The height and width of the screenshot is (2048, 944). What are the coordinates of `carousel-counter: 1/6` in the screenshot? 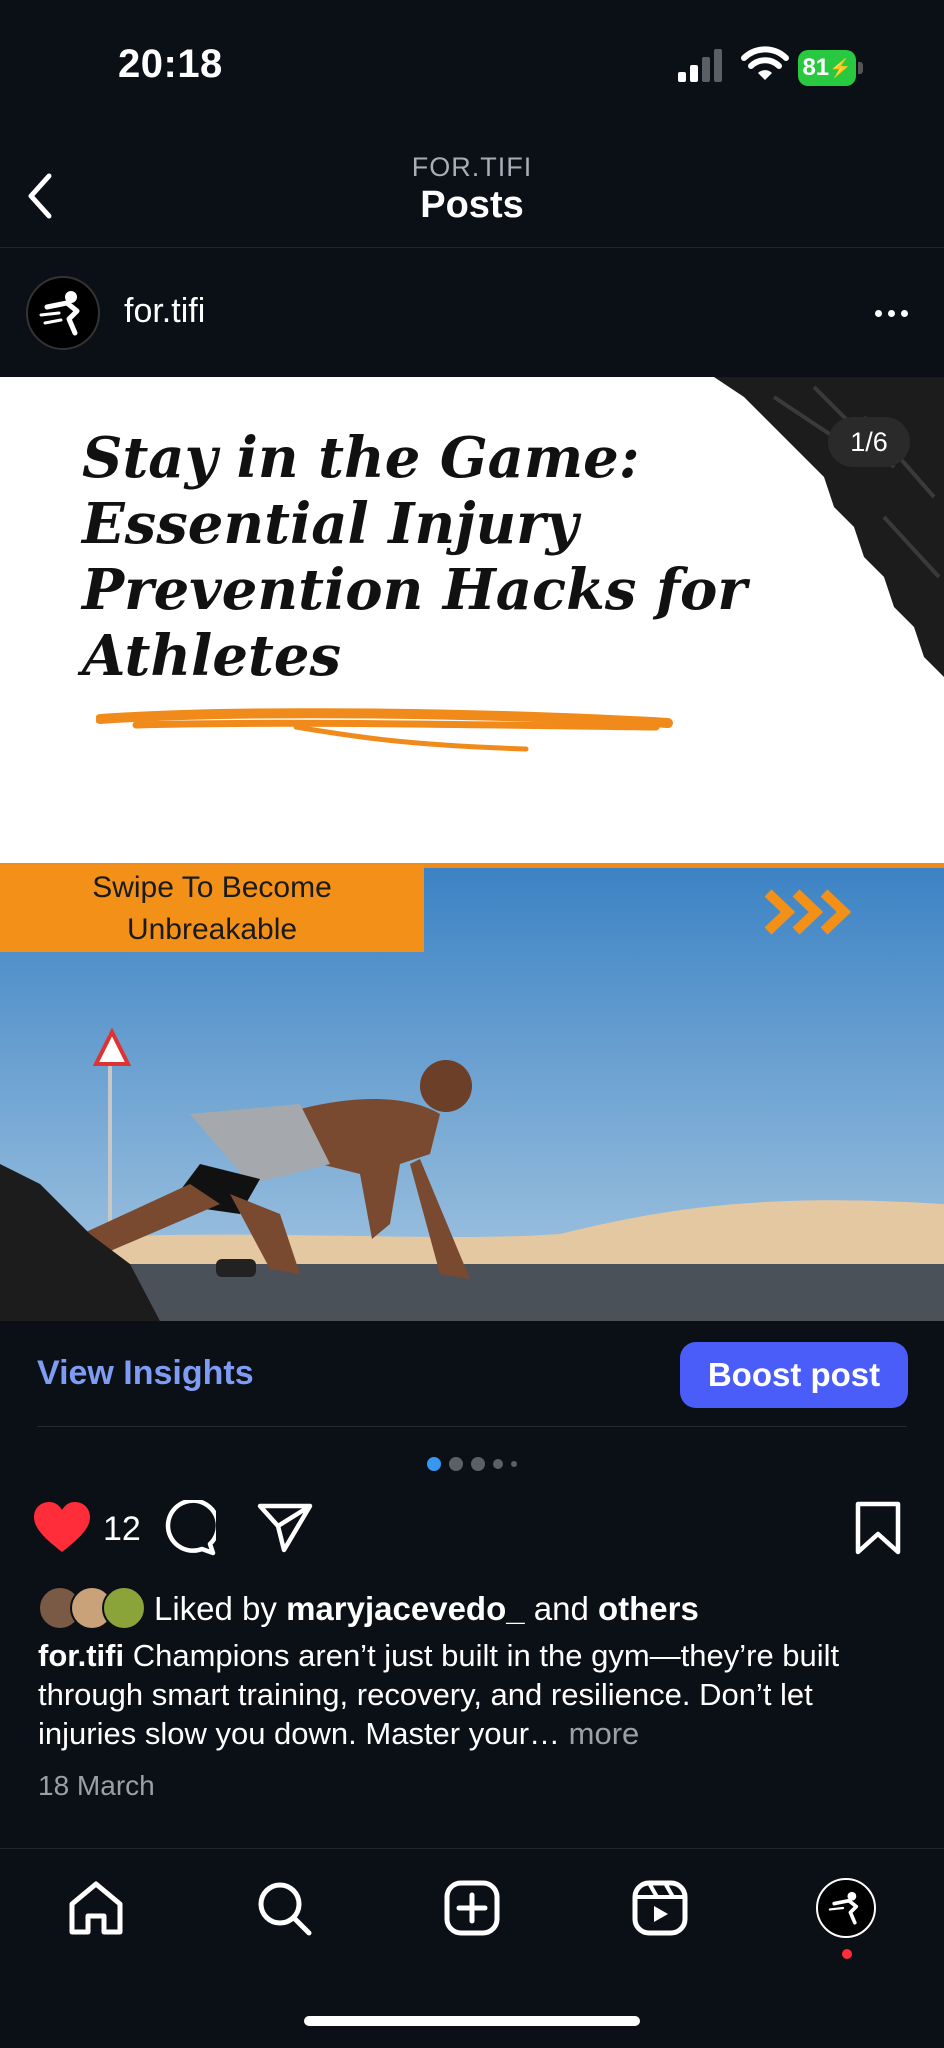 It's located at (869, 442).